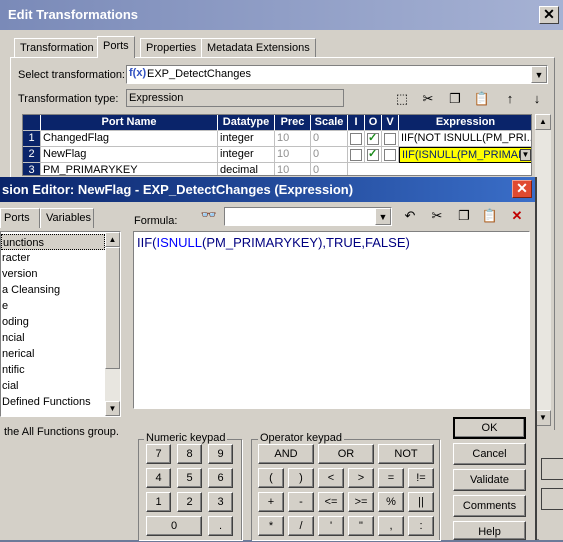 This screenshot has height=542, width=563. I want to click on port-name-cell: PM_PRIMARYKEY, so click(129, 169).